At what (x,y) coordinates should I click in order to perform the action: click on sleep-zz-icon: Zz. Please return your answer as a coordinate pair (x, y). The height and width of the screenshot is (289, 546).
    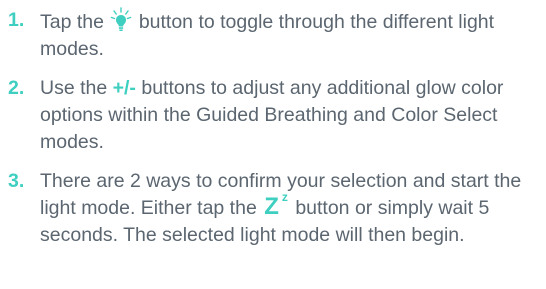
    Looking at the image, I should click on (276, 205).